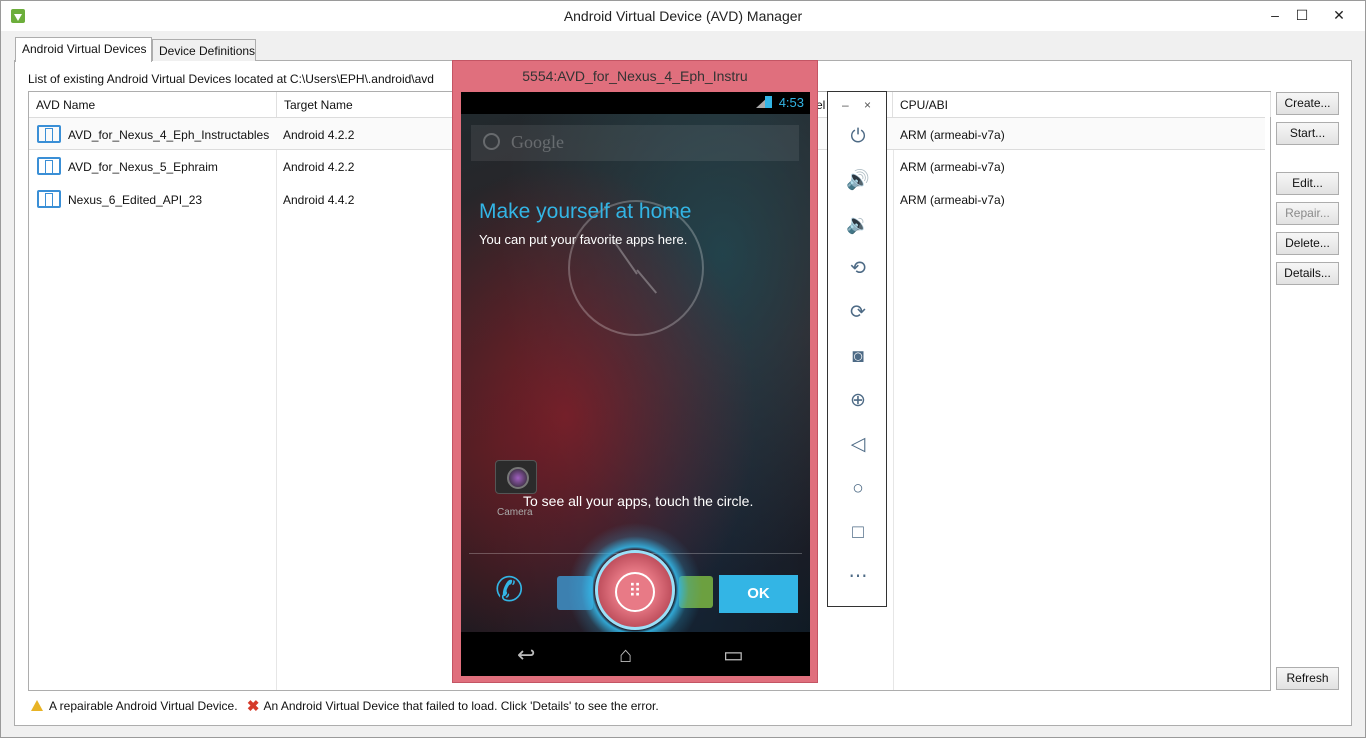  What do you see at coordinates (791, 102) in the screenshot?
I see `status-clock: 4:53` at bounding box center [791, 102].